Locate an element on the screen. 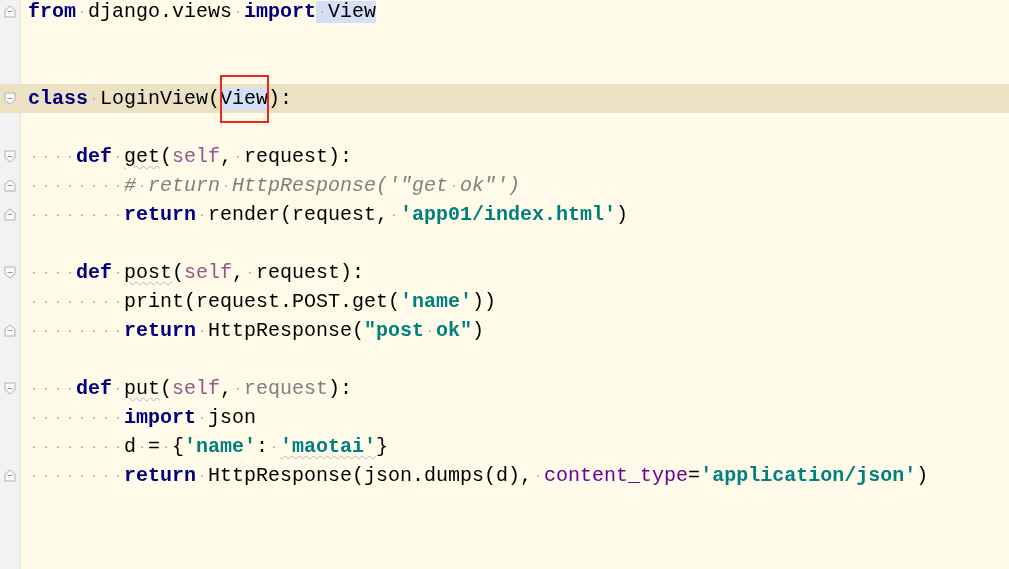  code-line: print(request.POST.get('name')) is located at coordinates (262, 301).